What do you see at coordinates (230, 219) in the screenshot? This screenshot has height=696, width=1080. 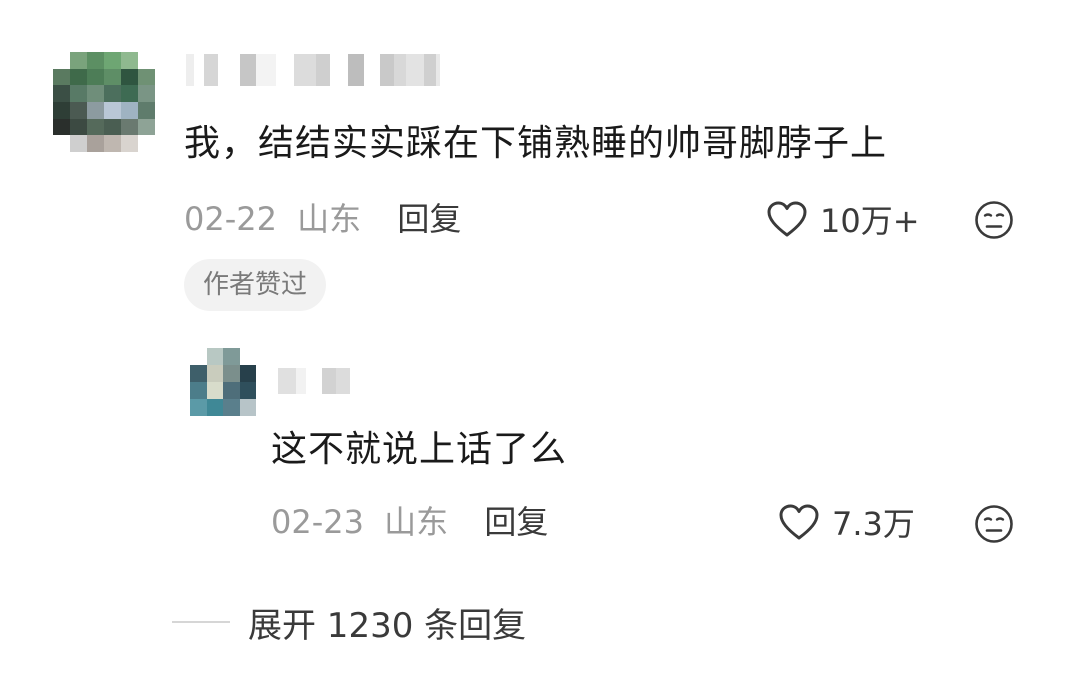 I see `date-value: 02-22` at bounding box center [230, 219].